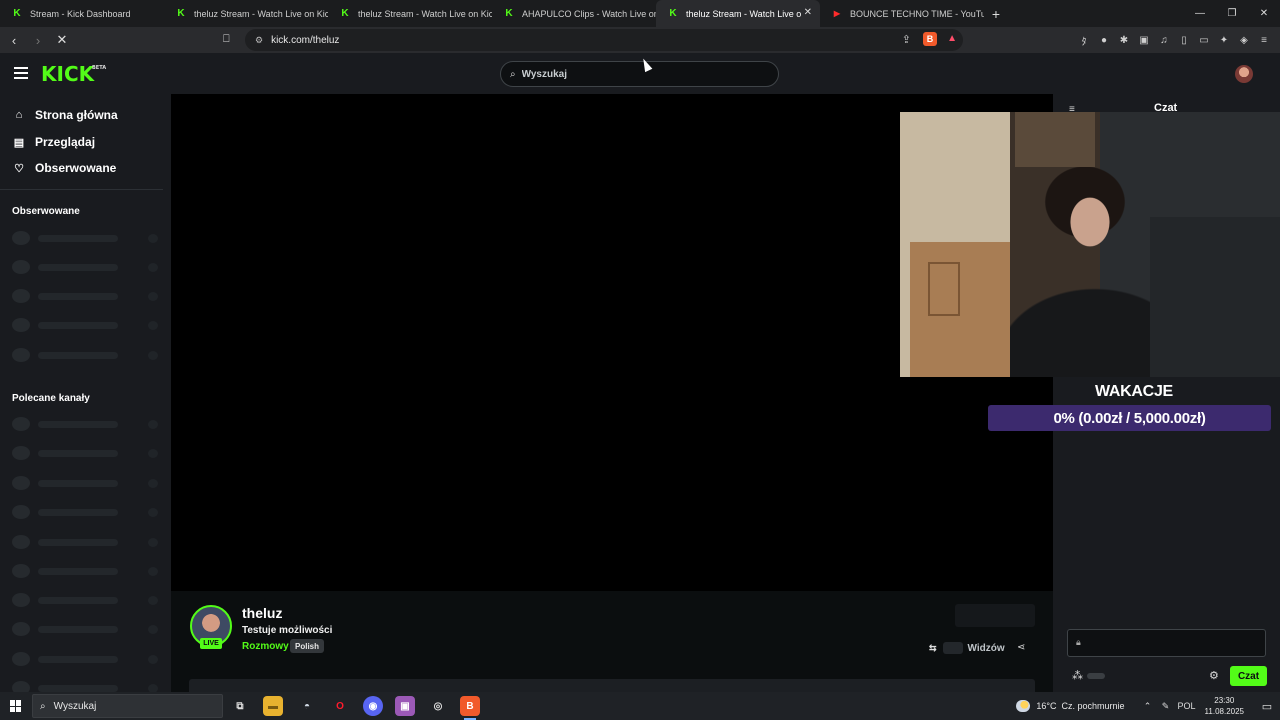 The width and height of the screenshot is (1280, 720). I want to click on search-icon: ⌕, so click(513, 74).